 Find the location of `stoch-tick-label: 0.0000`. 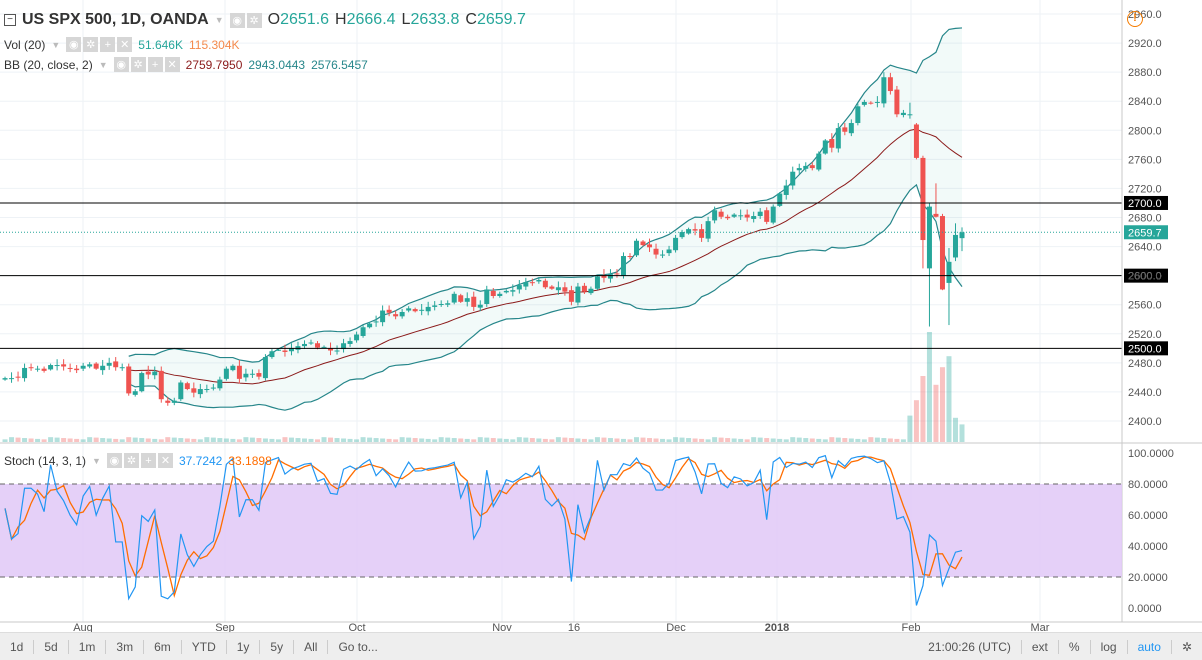

stoch-tick-label: 0.0000 is located at coordinates (1145, 609).